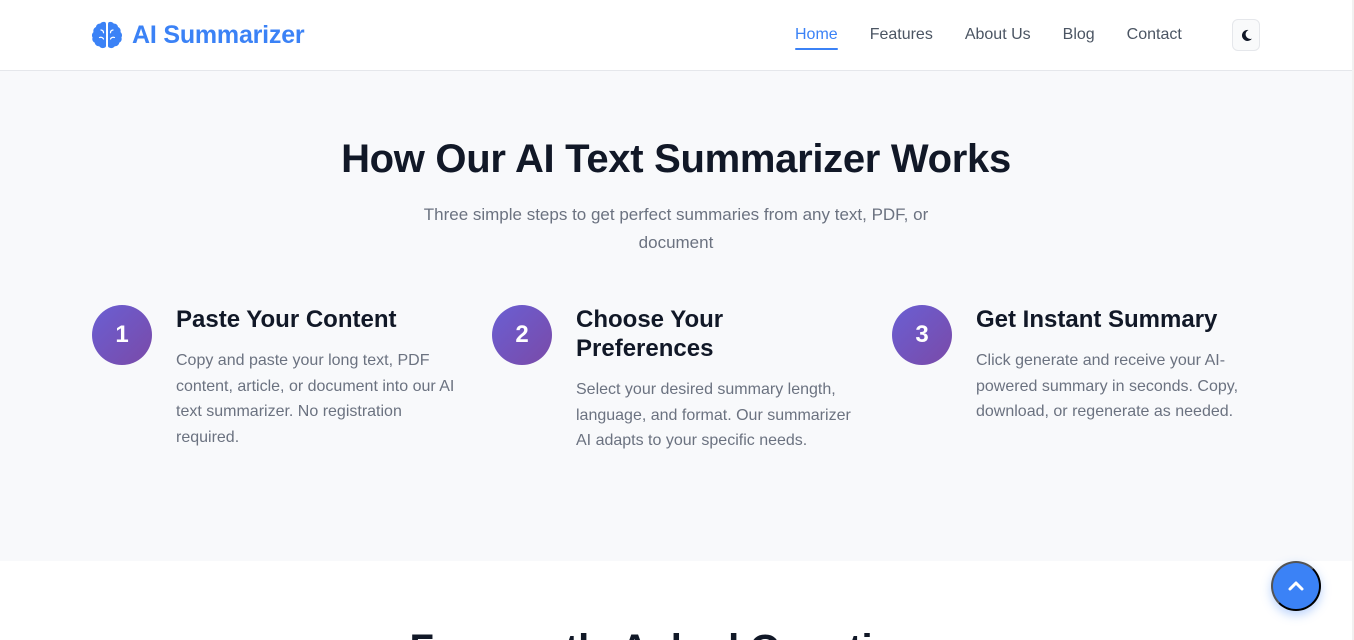  What do you see at coordinates (286, 319) in the screenshot?
I see `step-title: Paste Your Content` at bounding box center [286, 319].